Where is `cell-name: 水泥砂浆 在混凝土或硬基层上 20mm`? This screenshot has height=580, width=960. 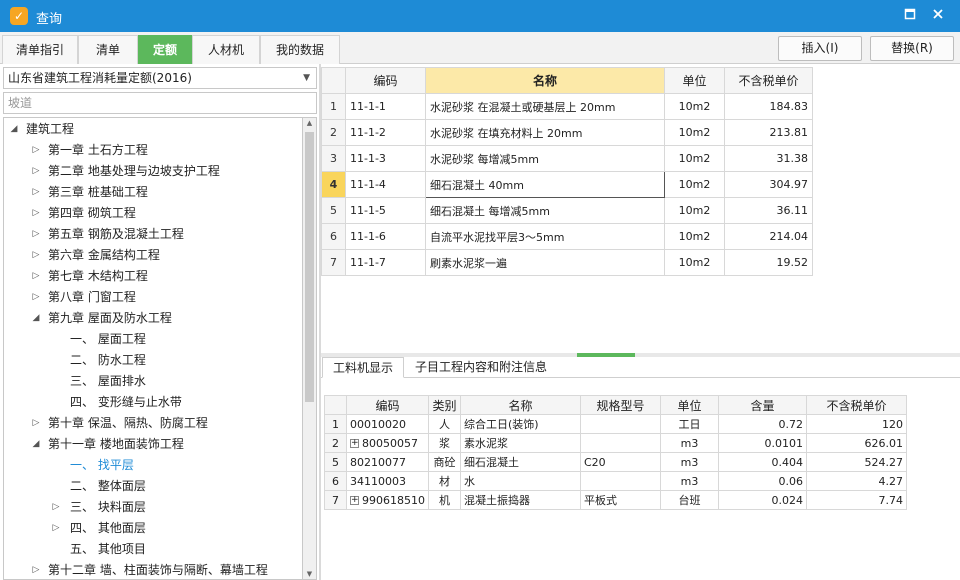 cell-name: 水泥砂浆 在混凝土或硬基层上 20mm is located at coordinates (545, 106).